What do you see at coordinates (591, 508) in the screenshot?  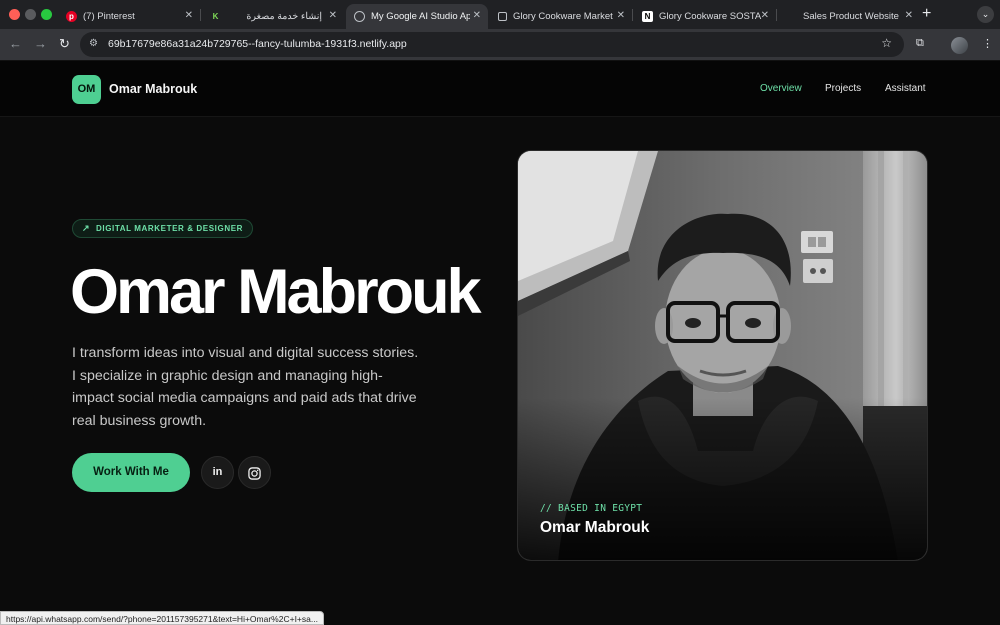 I see `location-tag: // BASED IN EGYPT` at bounding box center [591, 508].